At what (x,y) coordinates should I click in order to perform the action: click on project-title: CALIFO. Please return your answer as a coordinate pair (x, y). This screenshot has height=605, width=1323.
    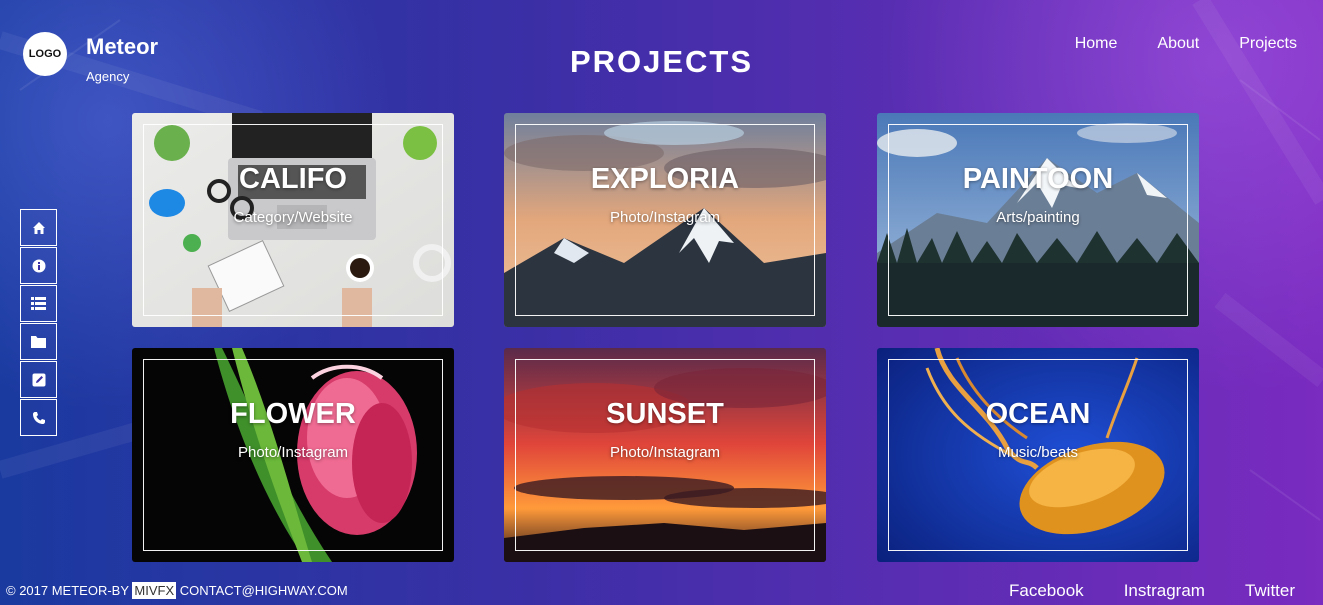
    Looking at the image, I should click on (293, 179).